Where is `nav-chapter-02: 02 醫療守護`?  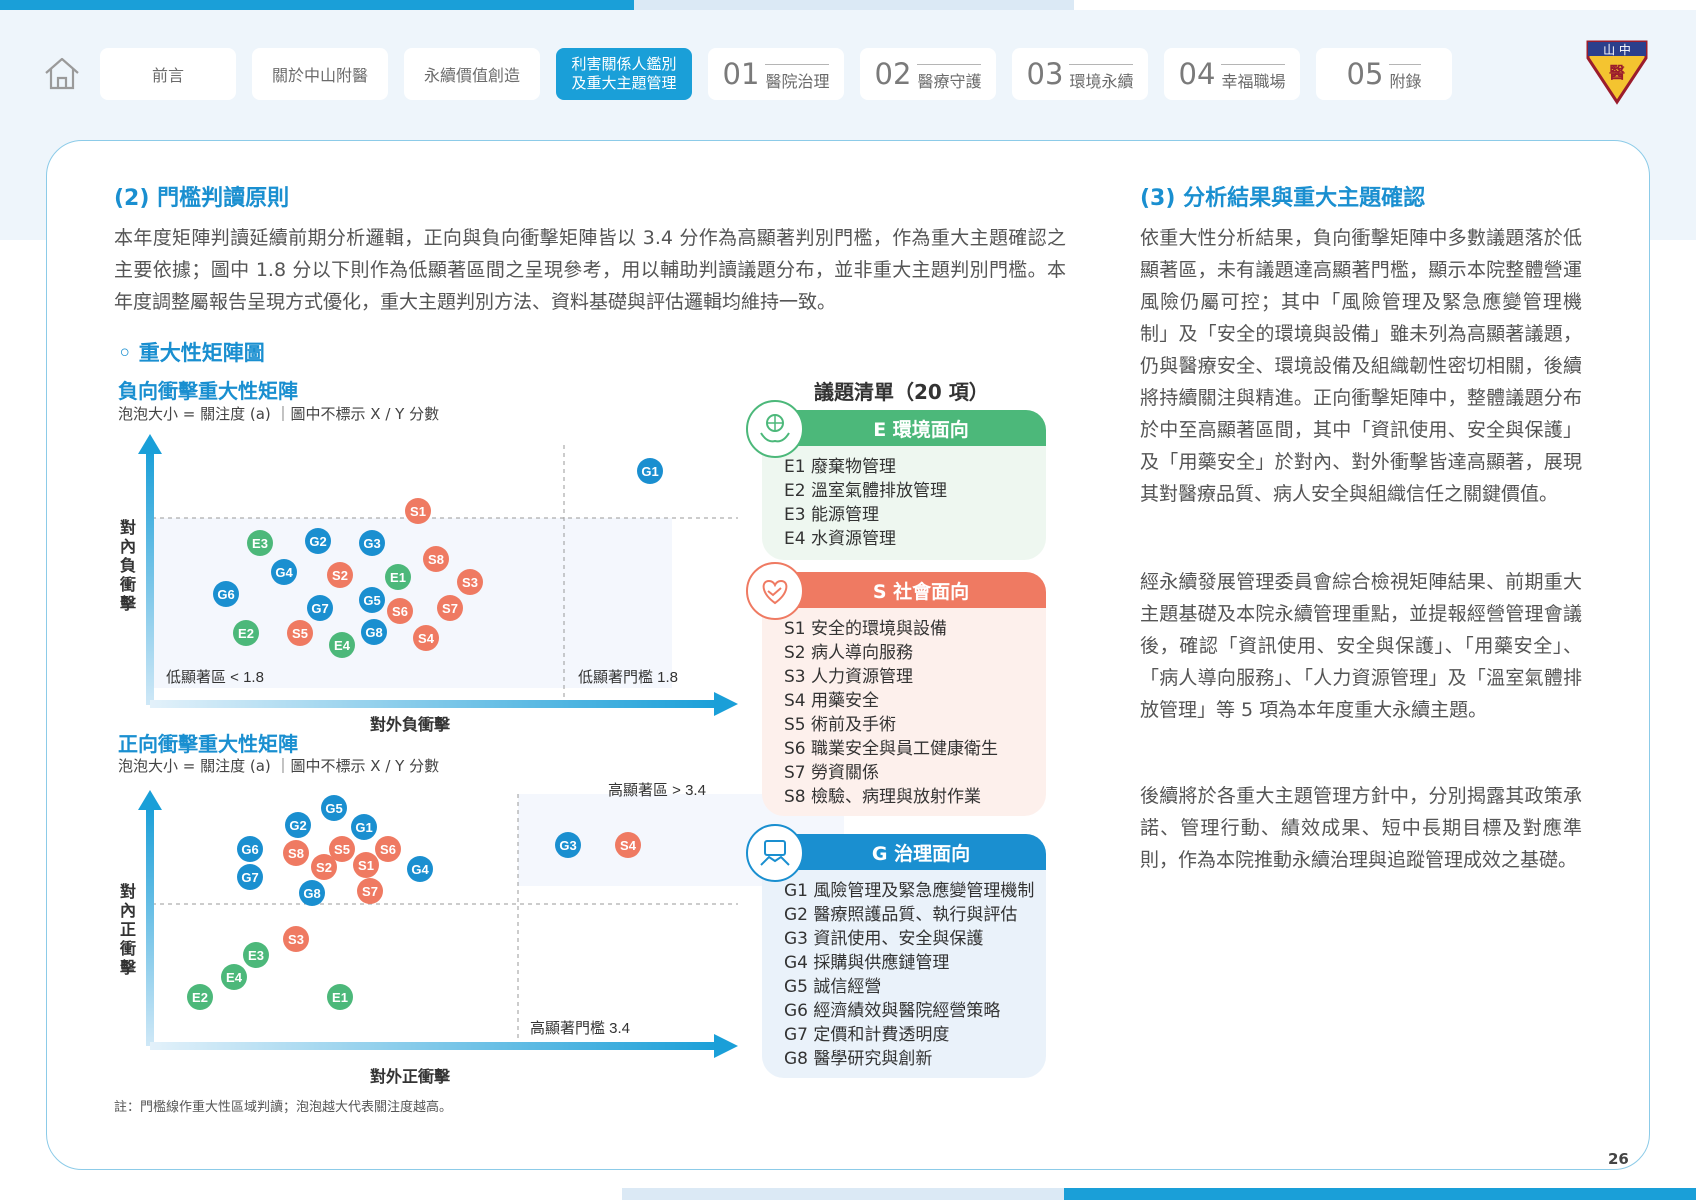
nav-chapter-02: 02 醫療守護 is located at coordinates (928, 74).